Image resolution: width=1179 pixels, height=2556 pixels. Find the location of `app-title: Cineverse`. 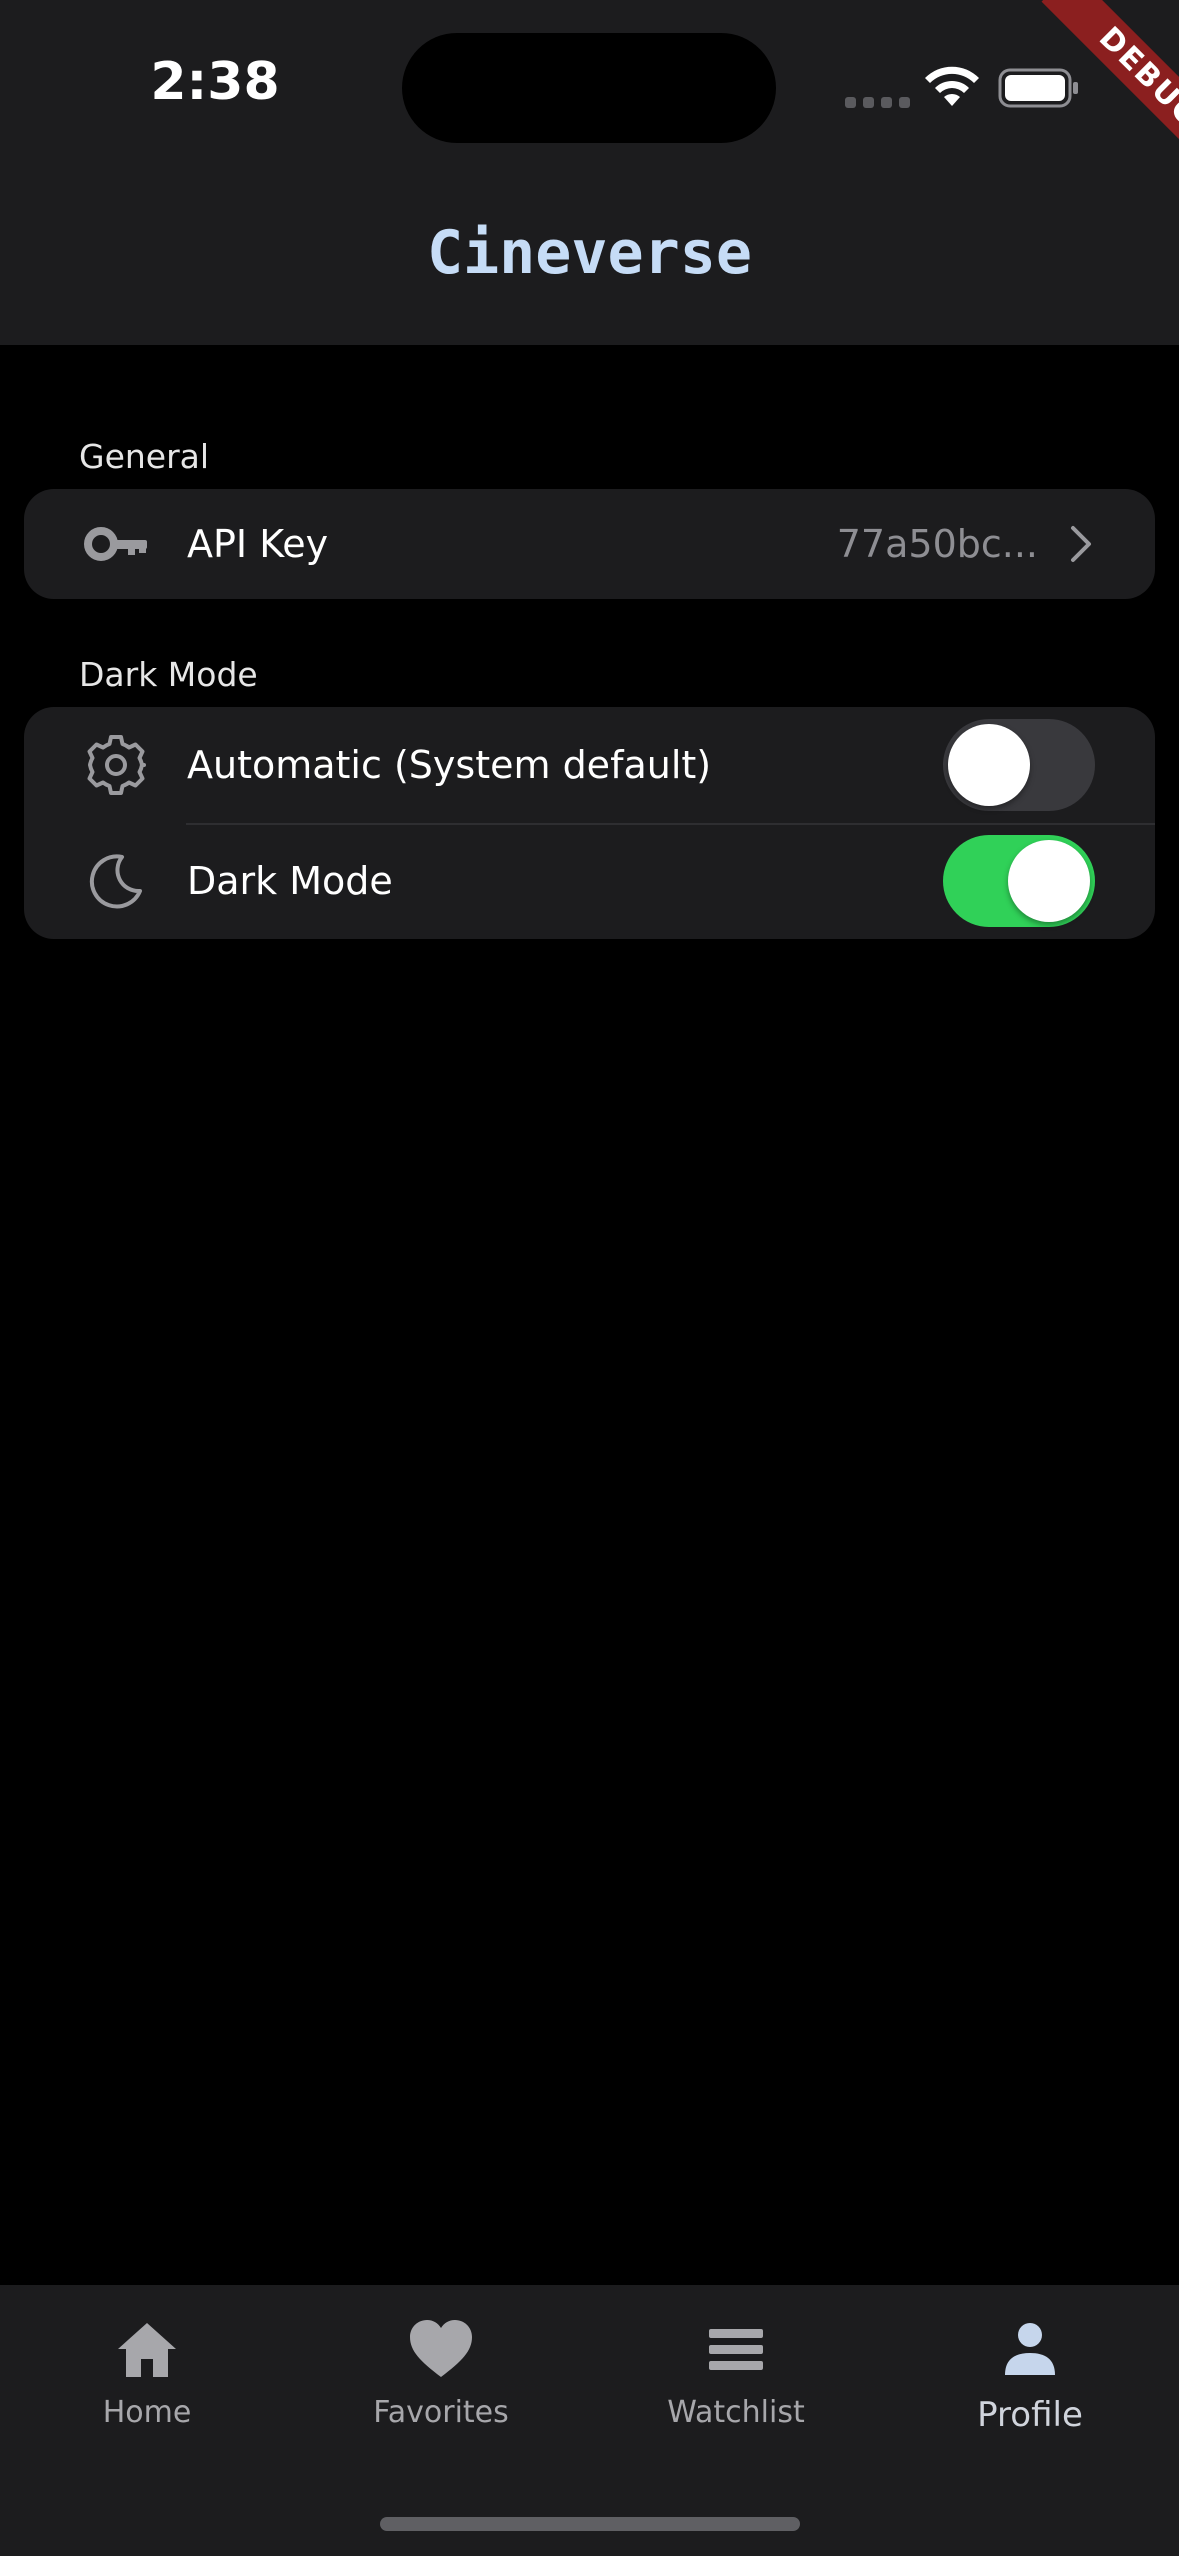

app-title: Cineverse is located at coordinates (589, 253).